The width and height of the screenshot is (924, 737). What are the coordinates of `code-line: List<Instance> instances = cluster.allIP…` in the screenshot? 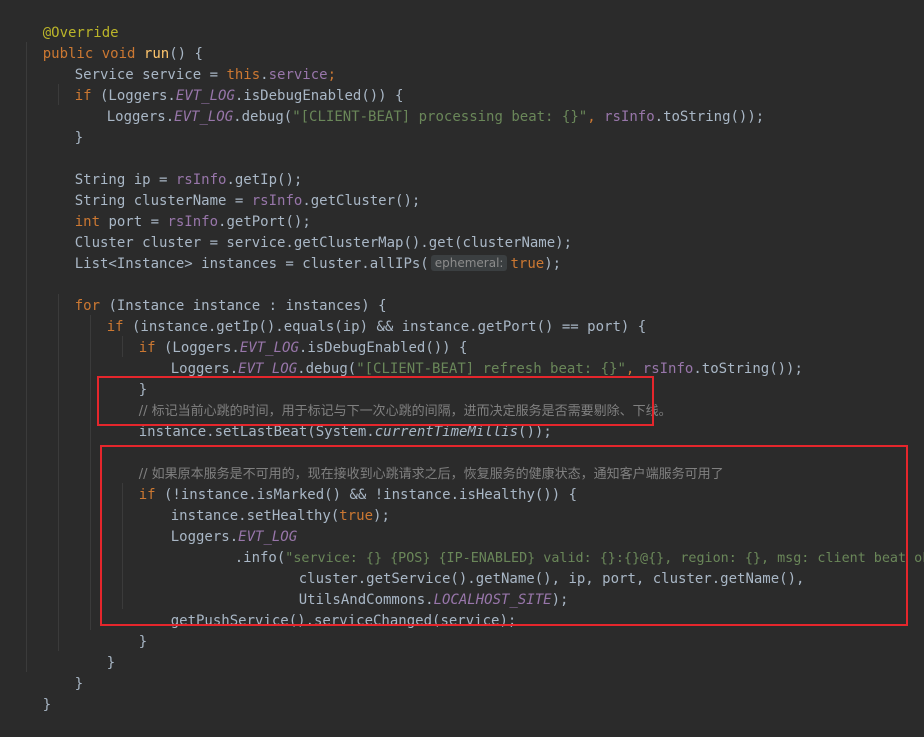 It's located at (301, 252).